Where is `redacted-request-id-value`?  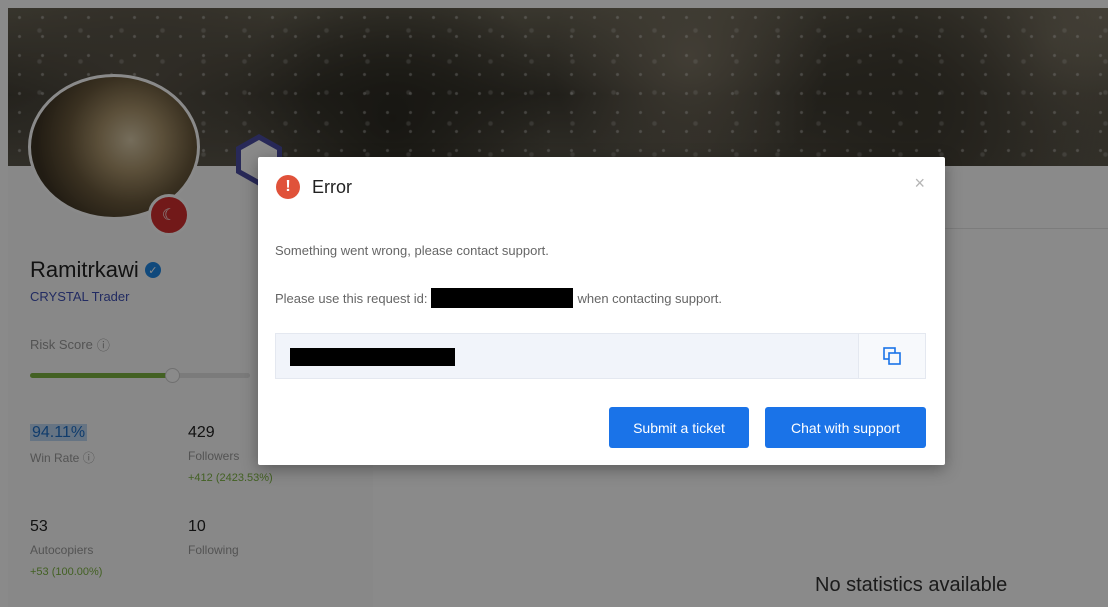
redacted-request-id-value is located at coordinates (372, 357).